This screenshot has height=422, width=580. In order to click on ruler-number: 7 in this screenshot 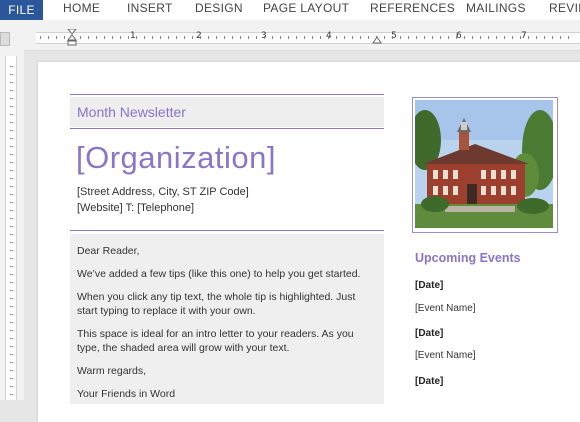, I will do `click(524, 36)`.